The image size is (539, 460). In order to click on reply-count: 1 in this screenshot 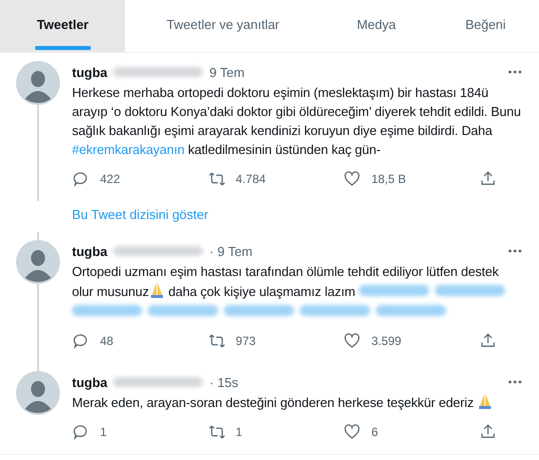, I will do `click(103, 432)`.